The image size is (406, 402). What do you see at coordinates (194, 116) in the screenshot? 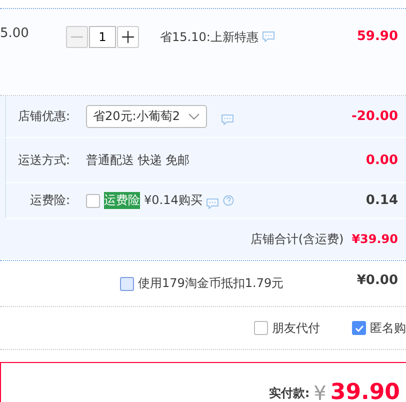
I see `chevron-down-icon` at bounding box center [194, 116].